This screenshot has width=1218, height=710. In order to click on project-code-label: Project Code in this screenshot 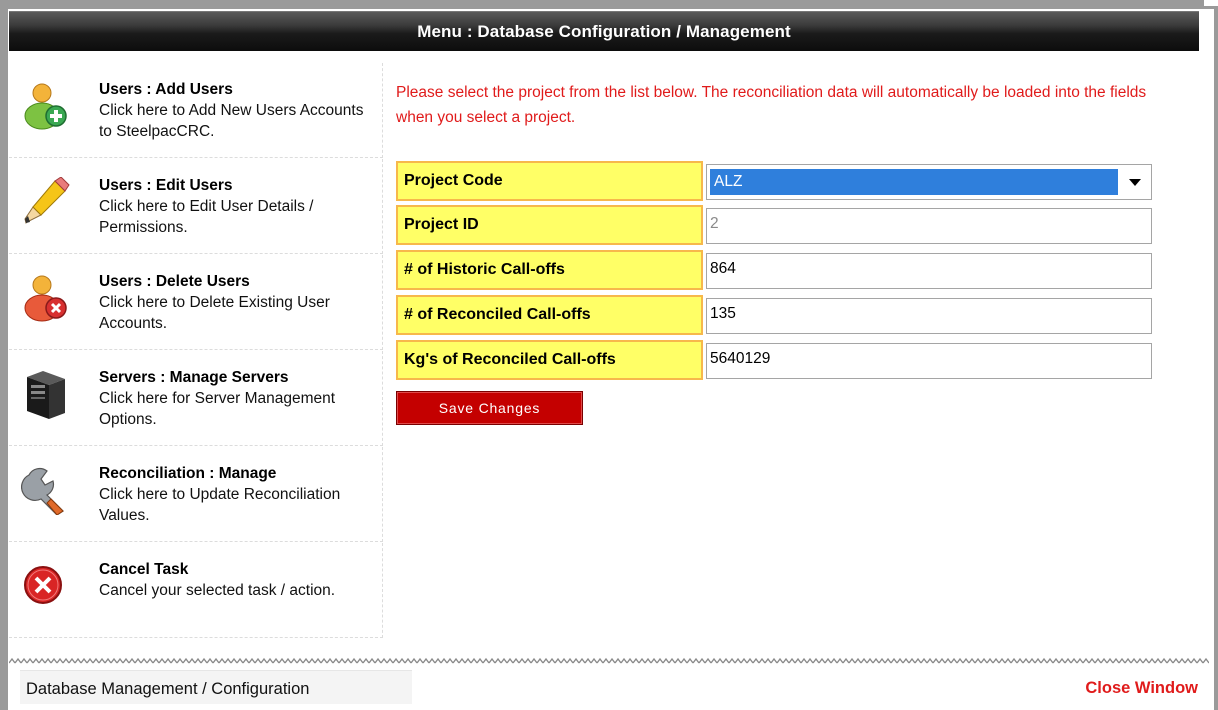, I will do `click(549, 181)`.